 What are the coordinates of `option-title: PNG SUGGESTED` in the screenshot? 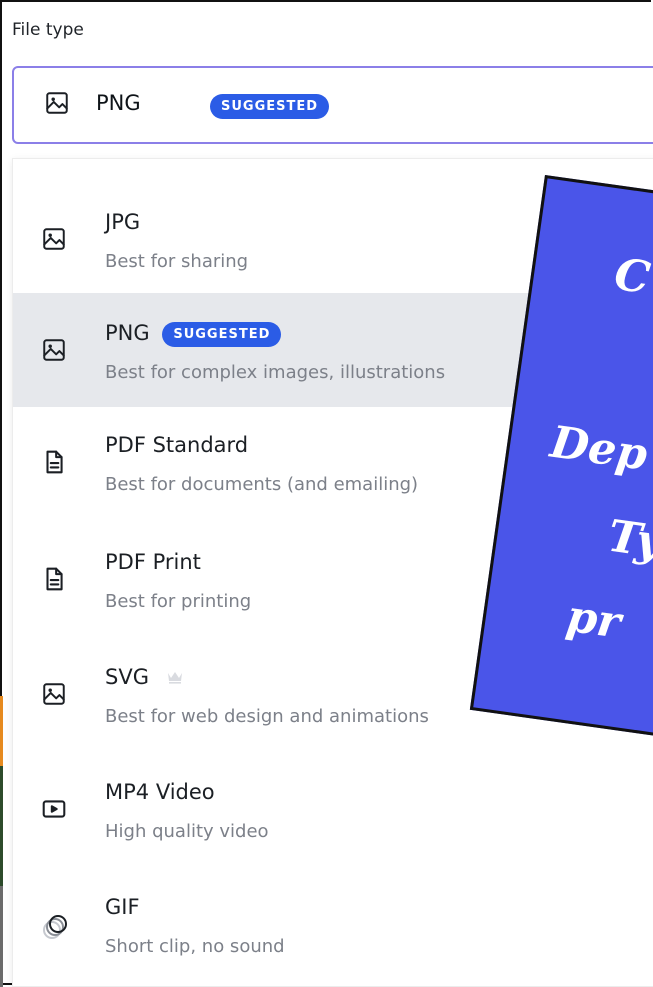 It's located at (193, 334).